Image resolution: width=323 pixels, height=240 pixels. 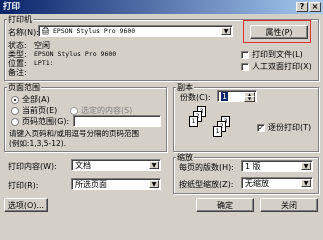 I want to click on type-value: EPSON Stylus Pro 9600, so click(x=75, y=54).